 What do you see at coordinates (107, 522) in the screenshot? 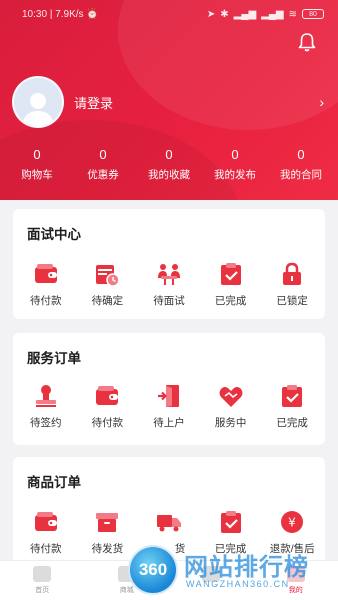
I see `box-icon` at bounding box center [107, 522].